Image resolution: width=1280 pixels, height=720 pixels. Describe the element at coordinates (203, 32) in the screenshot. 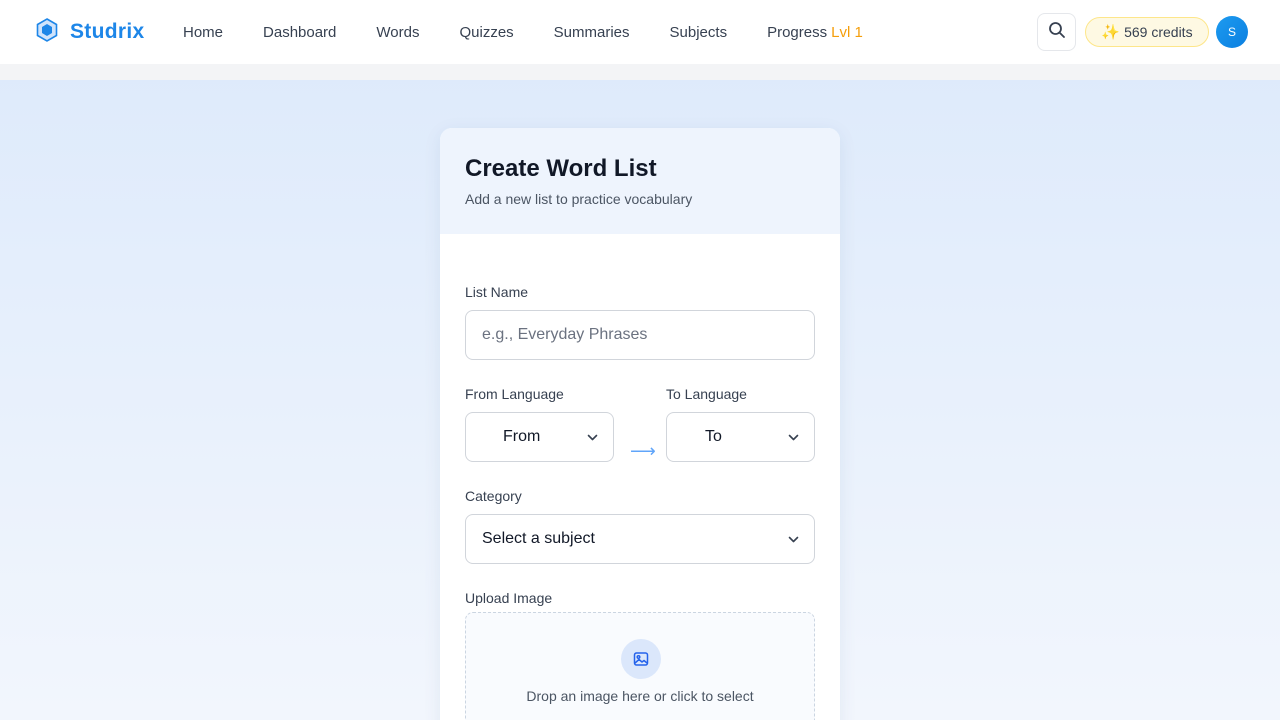

I see `nav-item-home: Home` at that location.